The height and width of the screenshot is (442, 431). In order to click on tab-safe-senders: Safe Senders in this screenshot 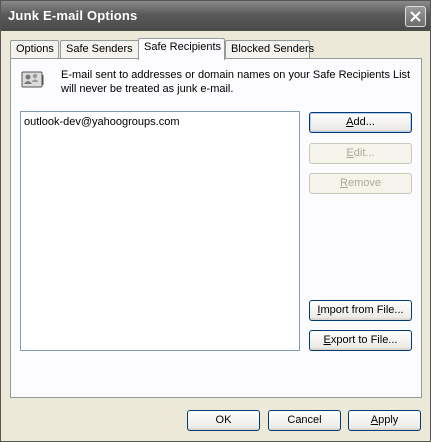, I will do `click(100, 49)`.